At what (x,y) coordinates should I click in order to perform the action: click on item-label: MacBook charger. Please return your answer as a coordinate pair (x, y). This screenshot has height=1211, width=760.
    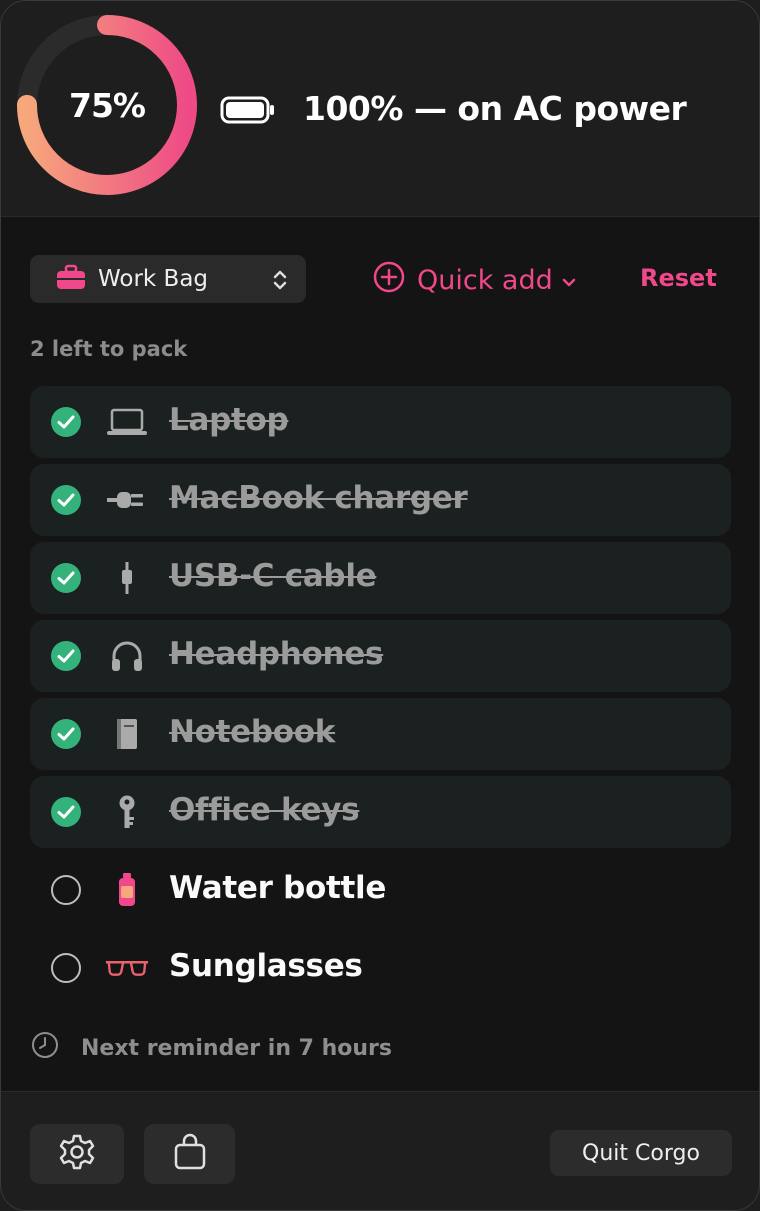
    Looking at the image, I should click on (318, 498).